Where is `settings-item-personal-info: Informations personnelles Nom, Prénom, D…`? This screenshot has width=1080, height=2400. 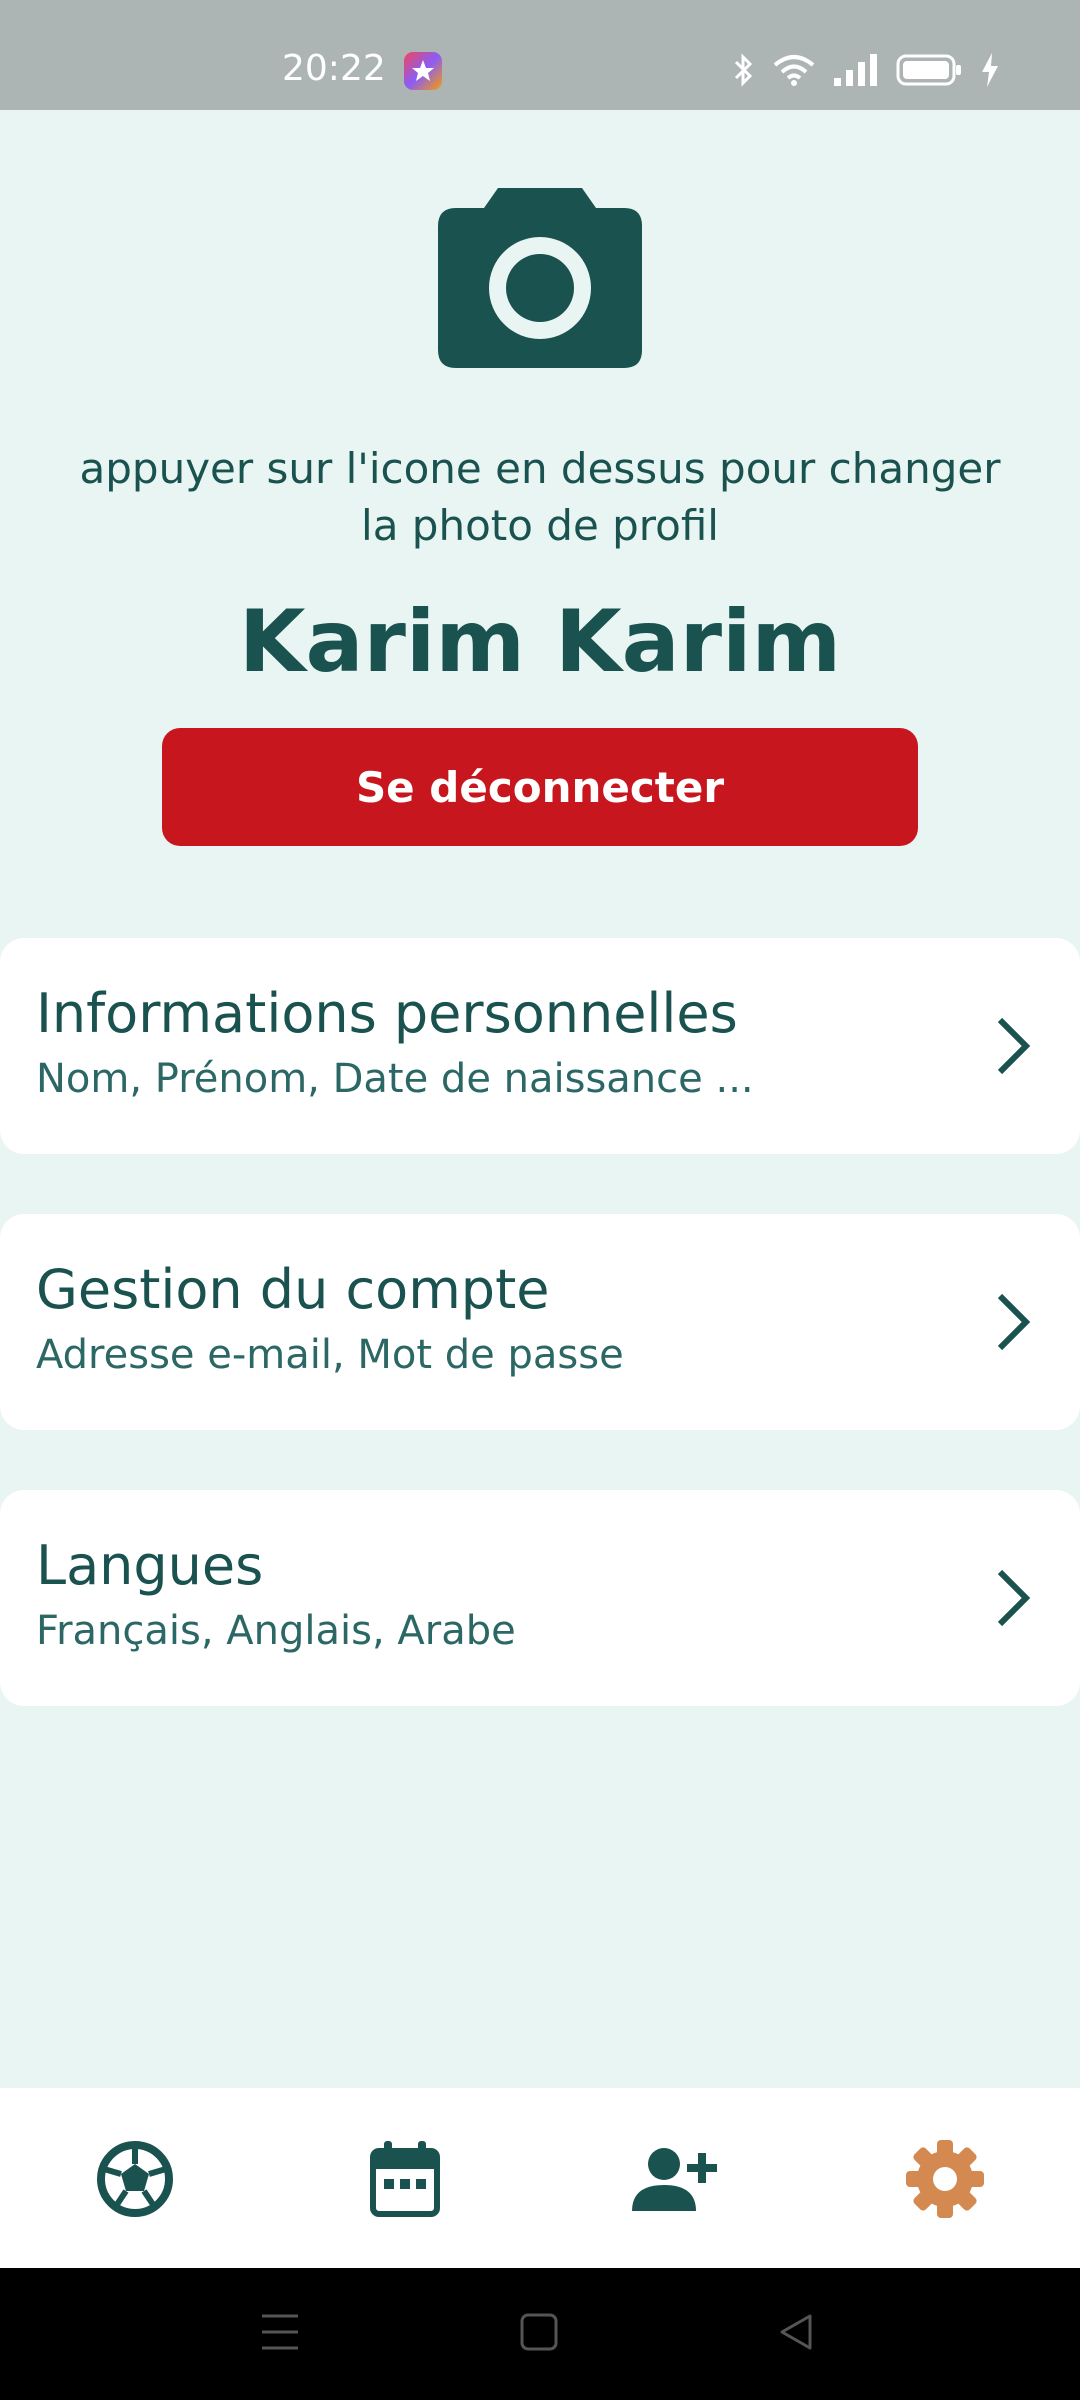
settings-item-personal-info: Informations personnelles Nom, Prénom, D… is located at coordinates (540, 1046).